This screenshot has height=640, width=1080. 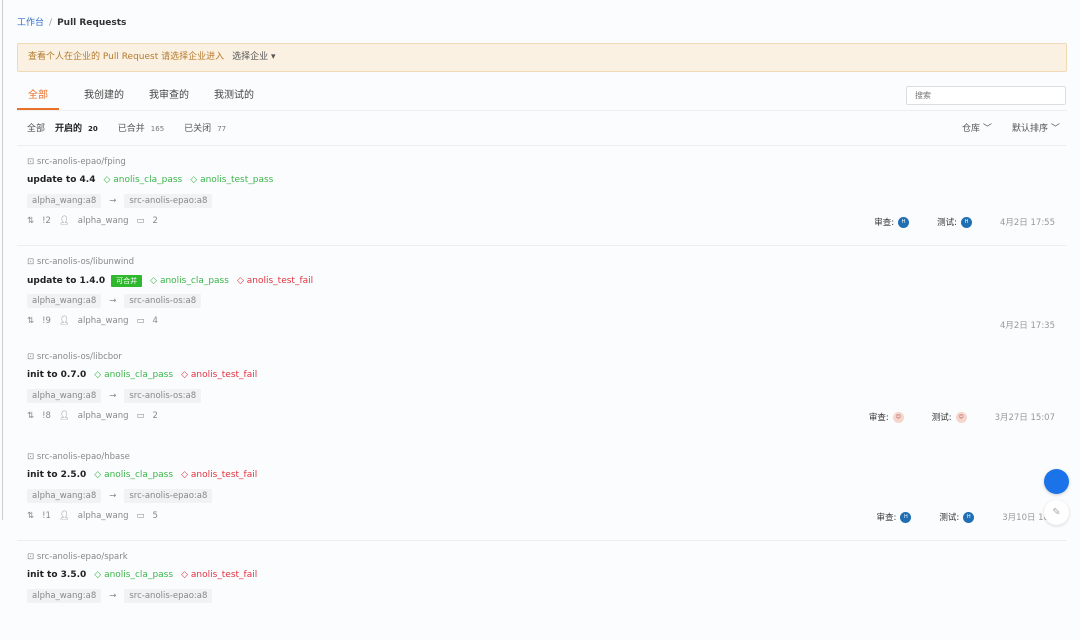 I want to click on repo-name: ⊡ src-anolis-epao/spark, so click(x=77, y=557).